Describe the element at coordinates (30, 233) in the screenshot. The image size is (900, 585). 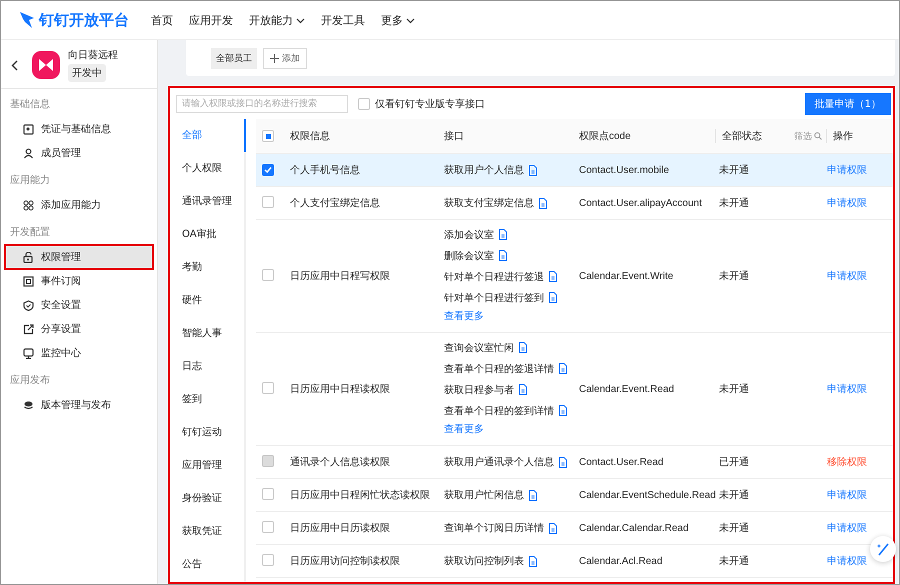
I see `section-title: 开发配置` at that location.